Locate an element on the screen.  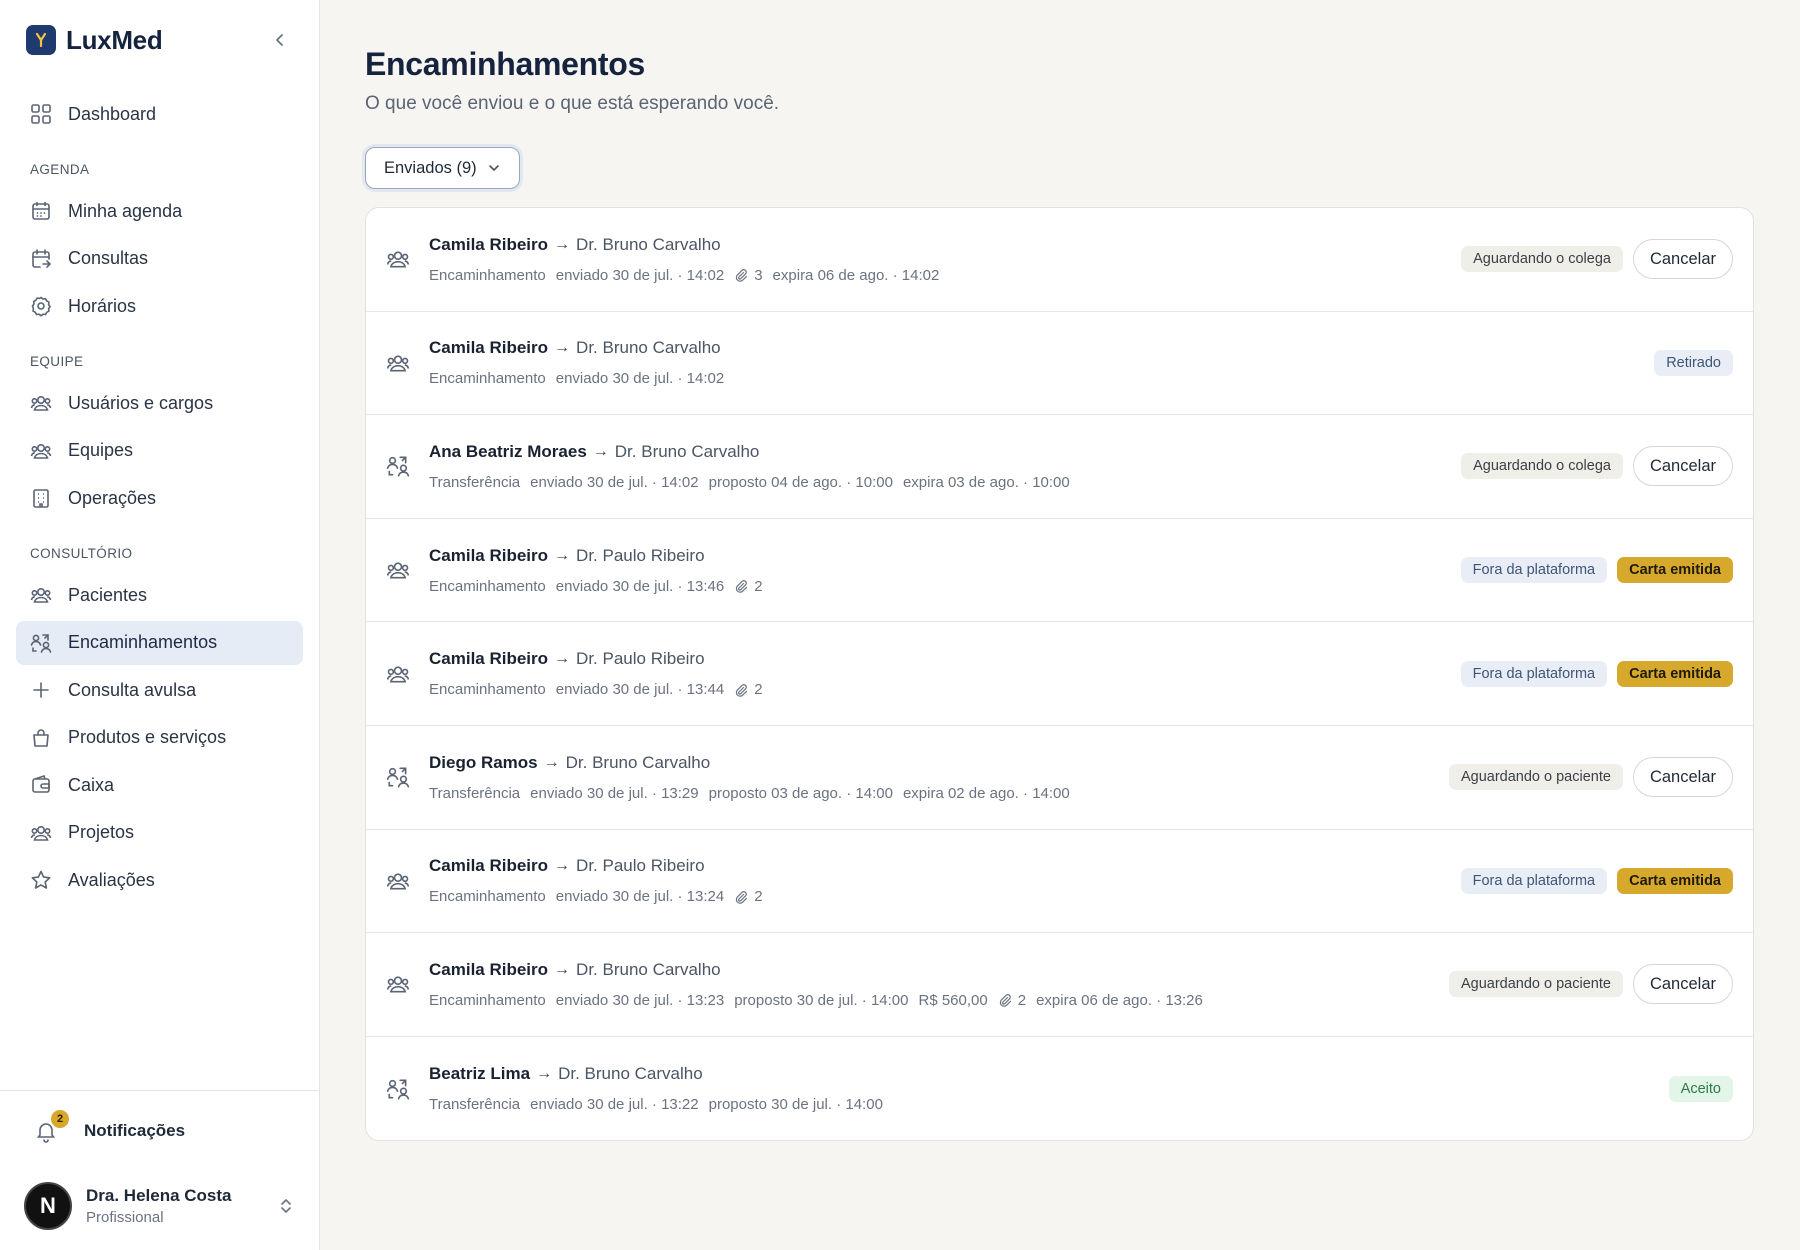
collapse-sidebar-button is located at coordinates (280, 40).